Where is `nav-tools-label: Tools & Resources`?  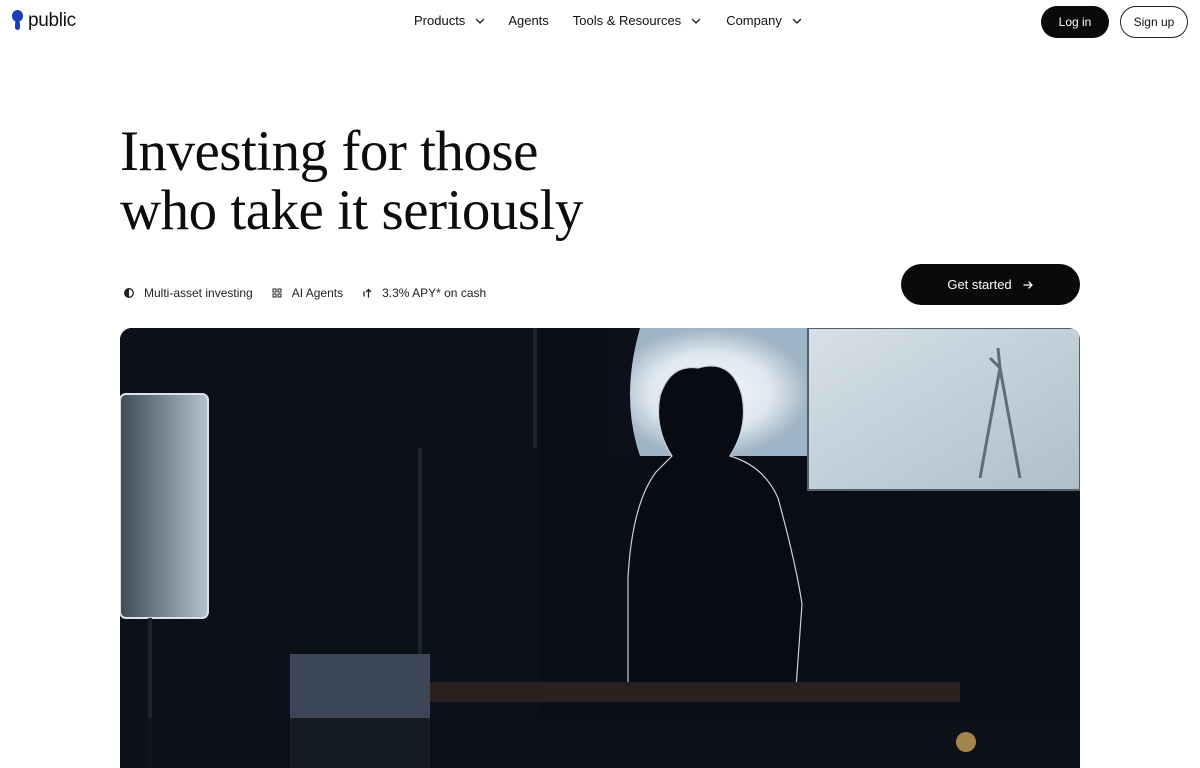
nav-tools-label: Tools & Resources is located at coordinates (627, 20).